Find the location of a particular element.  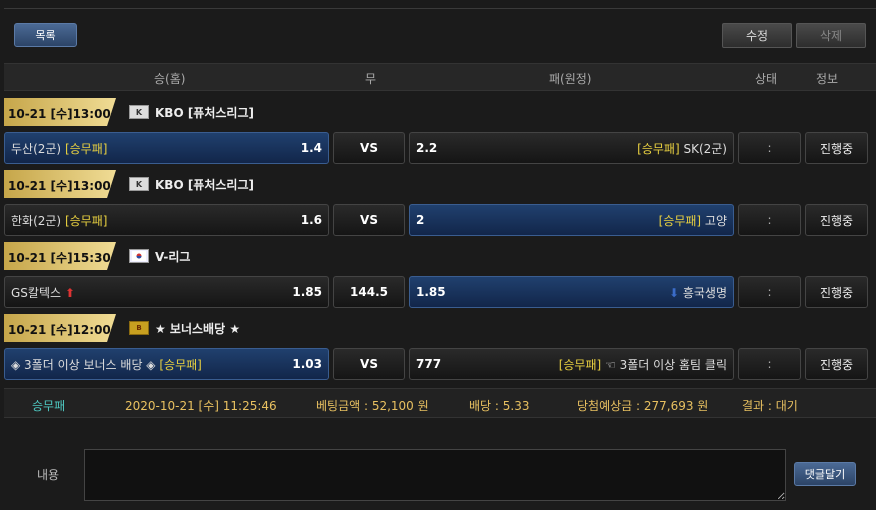

summary-result: 결과 : 대기 is located at coordinates (770, 406).